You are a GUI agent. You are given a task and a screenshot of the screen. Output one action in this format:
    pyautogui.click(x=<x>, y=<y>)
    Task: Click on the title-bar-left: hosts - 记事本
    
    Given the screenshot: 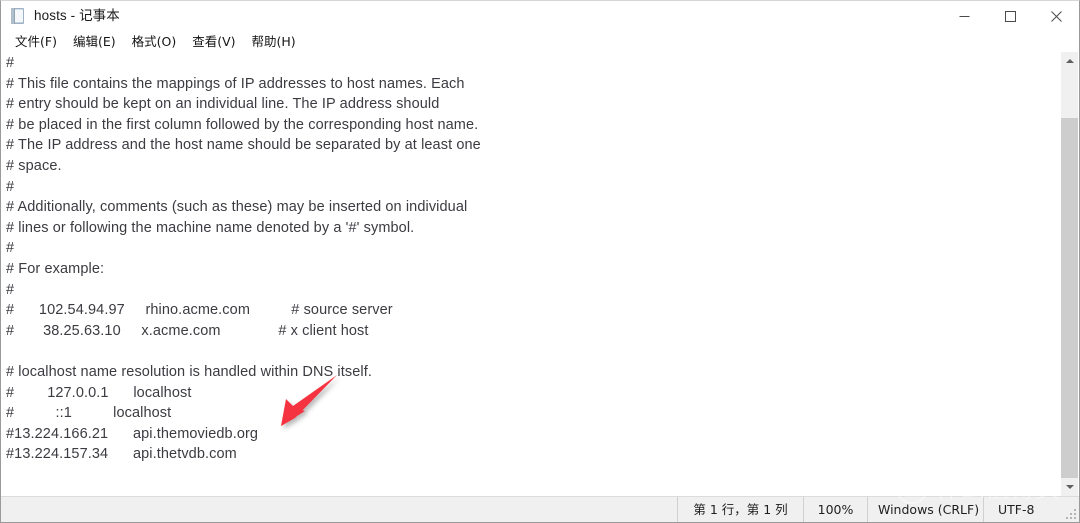 What is the action you would take?
    pyautogui.click(x=471, y=16)
    